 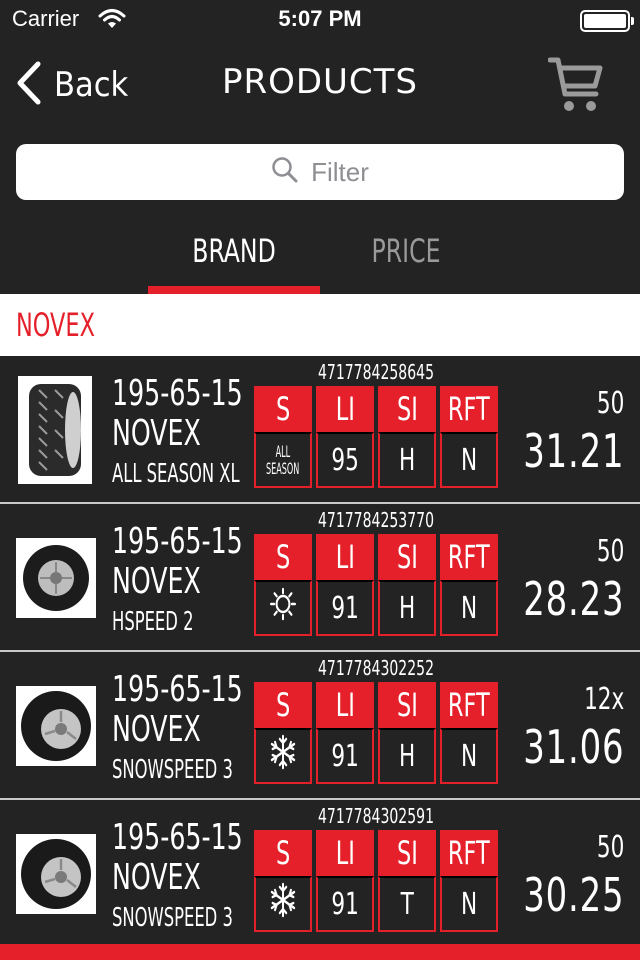 I want to click on cart-button, so click(x=575, y=87).